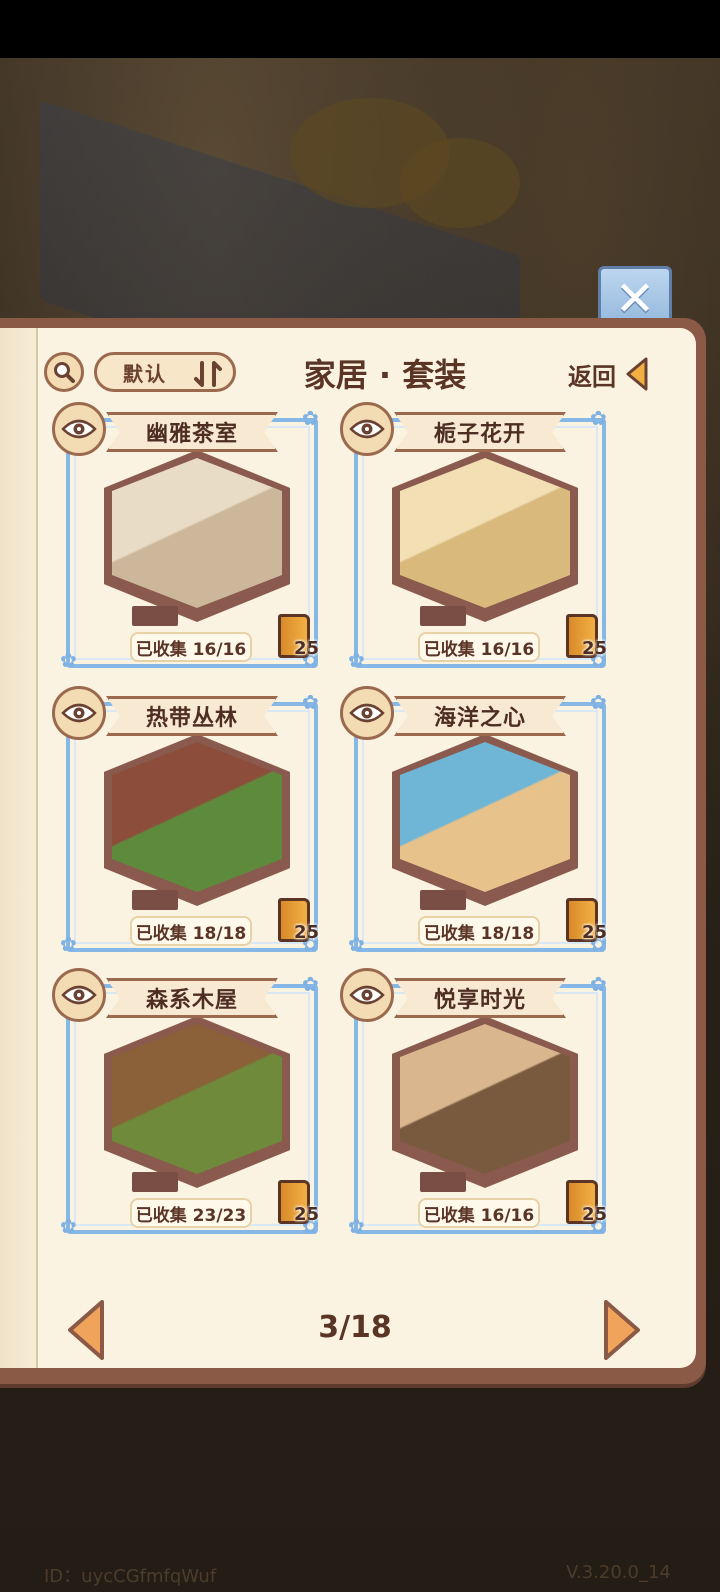  I want to click on version-label: V.3.20.0_14, so click(618, 1572).